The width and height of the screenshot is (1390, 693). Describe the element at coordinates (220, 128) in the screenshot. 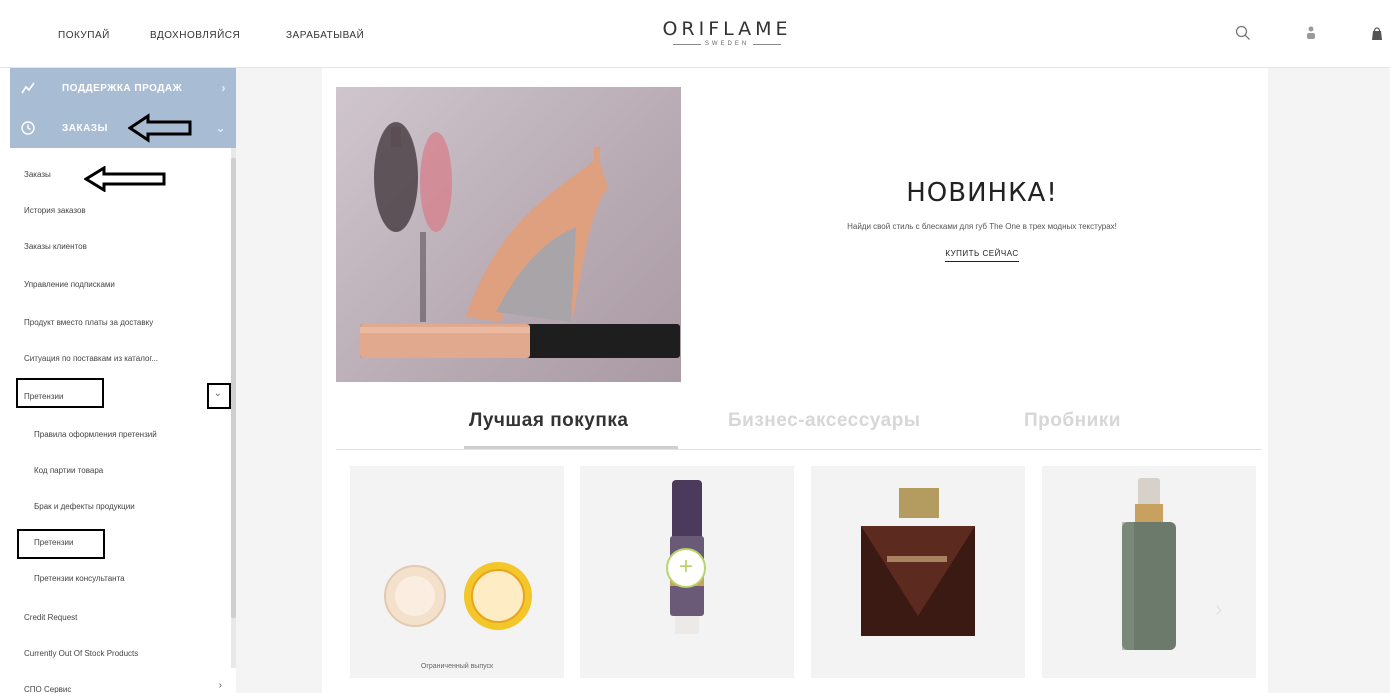

I see `chevron-down-icon: ⌄` at that location.